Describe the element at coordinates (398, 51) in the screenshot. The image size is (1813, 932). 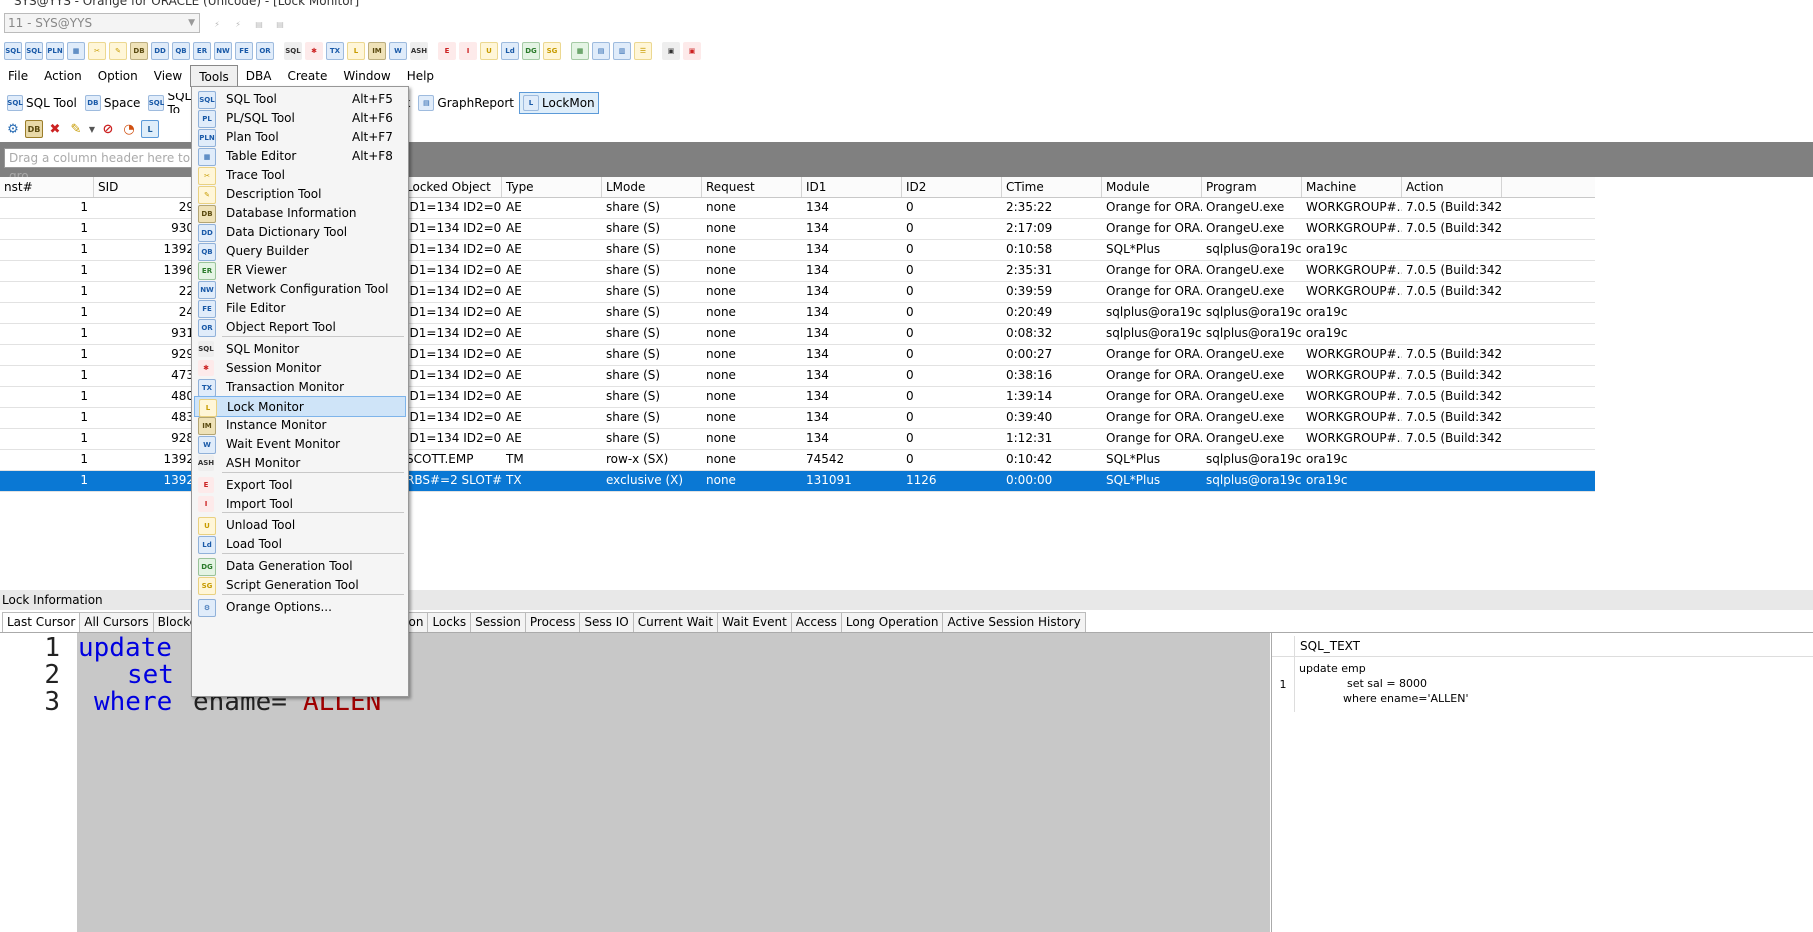
I see `wait-event-icon: W` at that location.